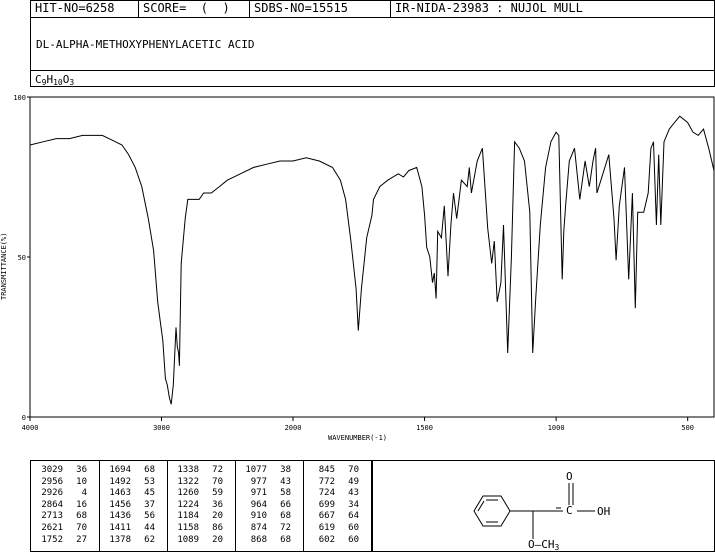  What do you see at coordinates (52, 527) in the screenshot?
I see `peak-wavenumber: 2621` at bounding box center [52, 527].